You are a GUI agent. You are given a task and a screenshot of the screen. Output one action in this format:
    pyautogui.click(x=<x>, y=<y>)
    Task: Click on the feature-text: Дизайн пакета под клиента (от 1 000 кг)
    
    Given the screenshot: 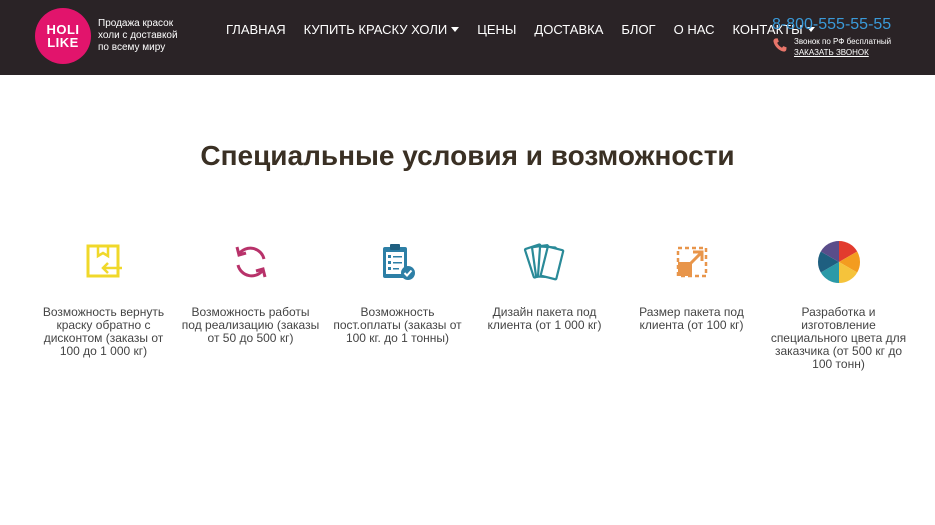 What is the action you would take?
    pyautogui.click(x=544, y=318)
    